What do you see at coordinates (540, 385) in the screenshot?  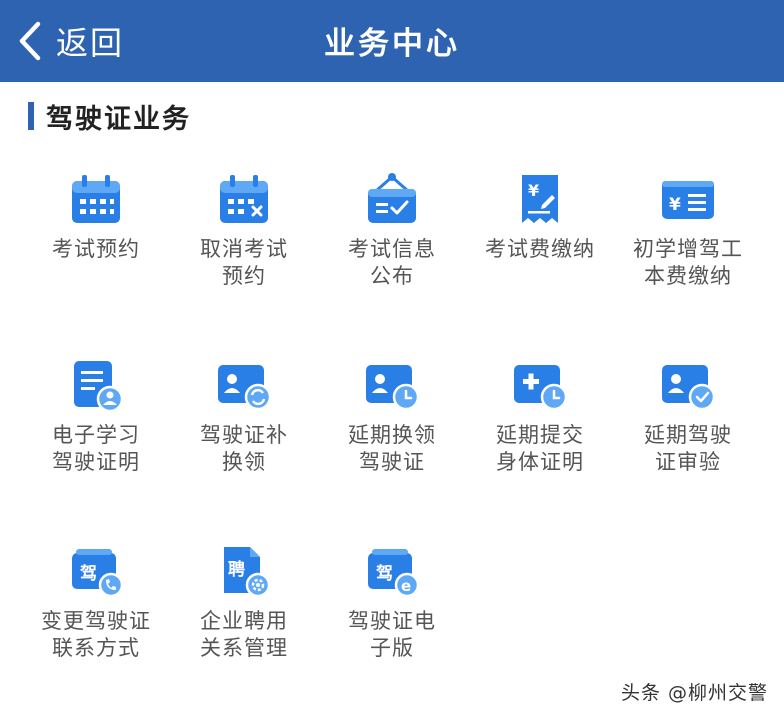 I see `medical-clock-icon` at bounding box center [540, 385].